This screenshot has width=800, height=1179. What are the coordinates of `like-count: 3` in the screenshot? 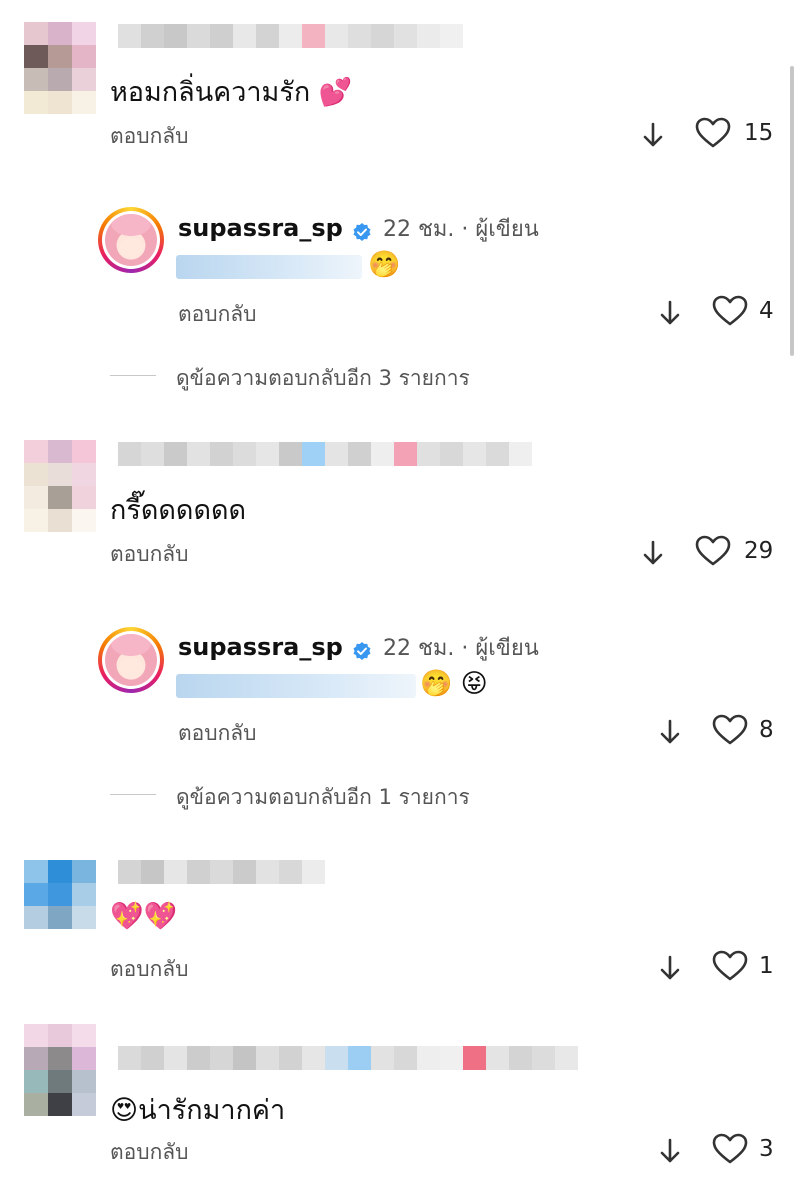 It's located at (766, 1149).